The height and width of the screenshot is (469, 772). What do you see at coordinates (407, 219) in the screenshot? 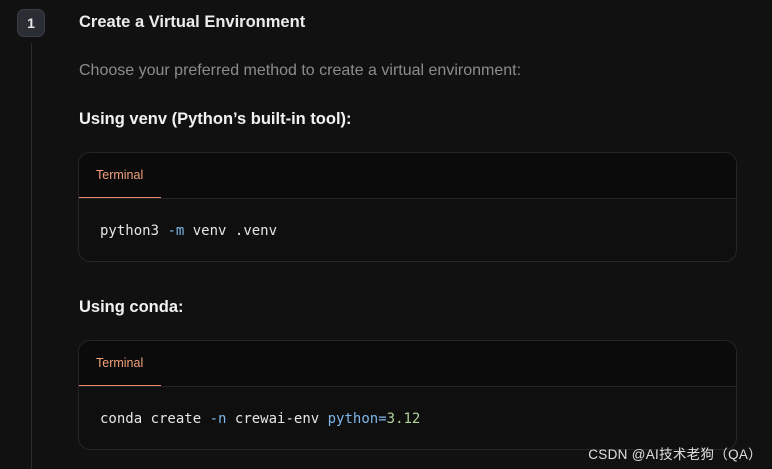
I see `code-line: python3 -m venv .venv` at bounding box center [407, 219].